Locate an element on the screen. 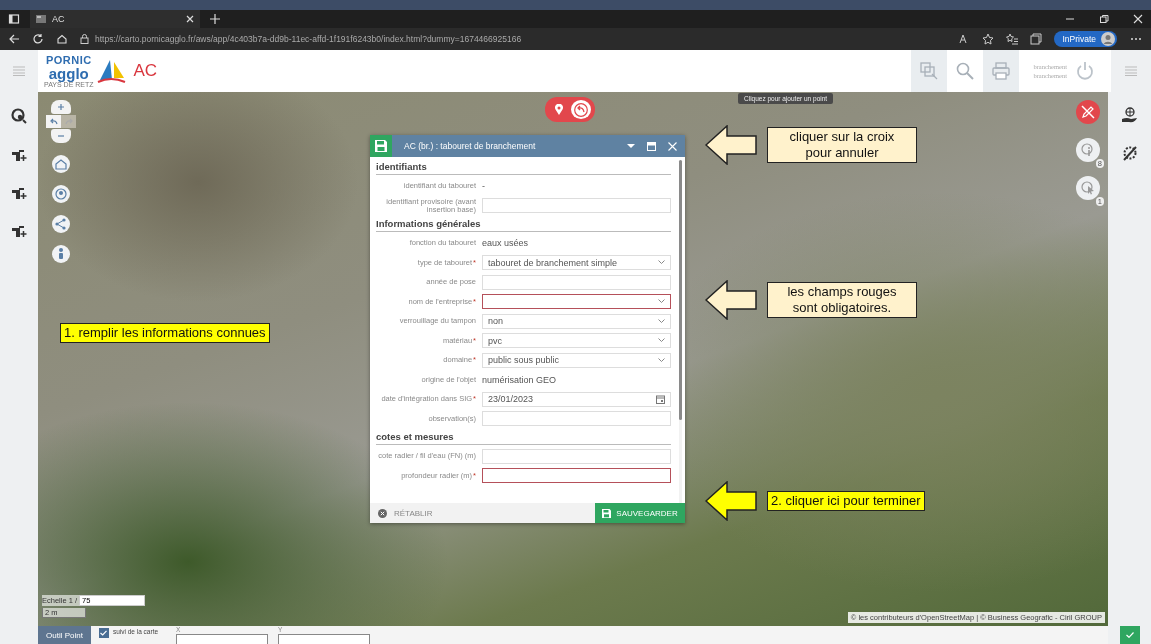 Image resolution: width=1151 pixels, height=644 pixels. pencil-crossed-icon is located at coordinates (1088, 112).